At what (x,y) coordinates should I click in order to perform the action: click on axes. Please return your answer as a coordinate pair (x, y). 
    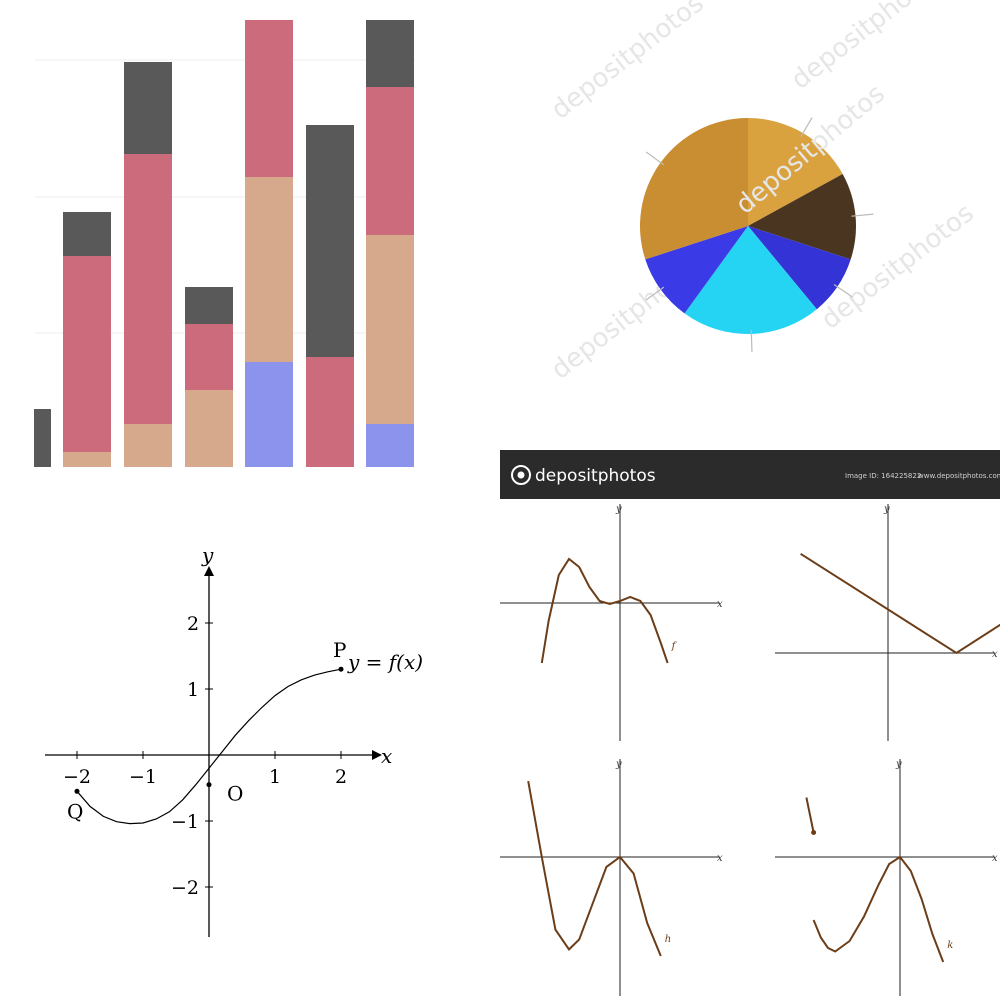
    Looking at the image, I should click on (208, 756).